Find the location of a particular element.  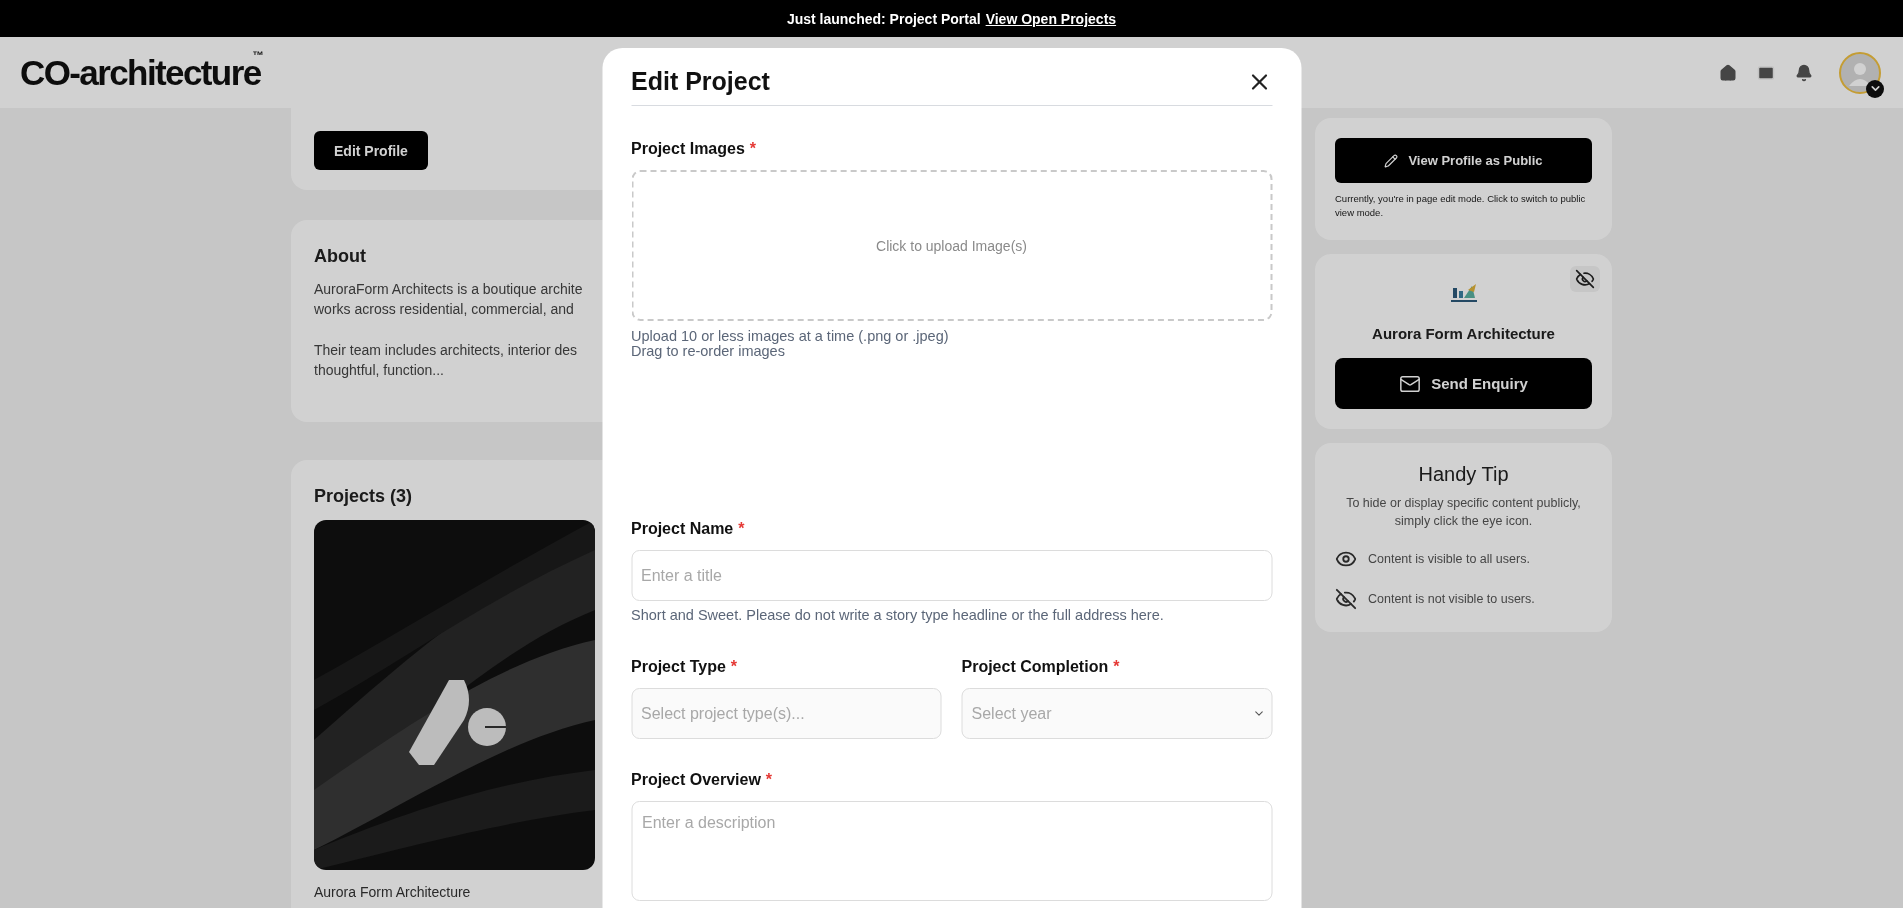

legend-text: Content is not visible to users. is located at coordinates (1451, 599).